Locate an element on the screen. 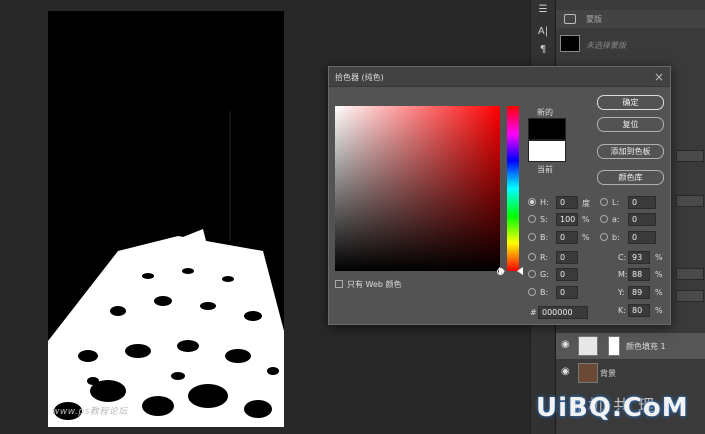 The height and width of the screenshot is (434, 705). m-label: M: is located at coordinates (623, 274).